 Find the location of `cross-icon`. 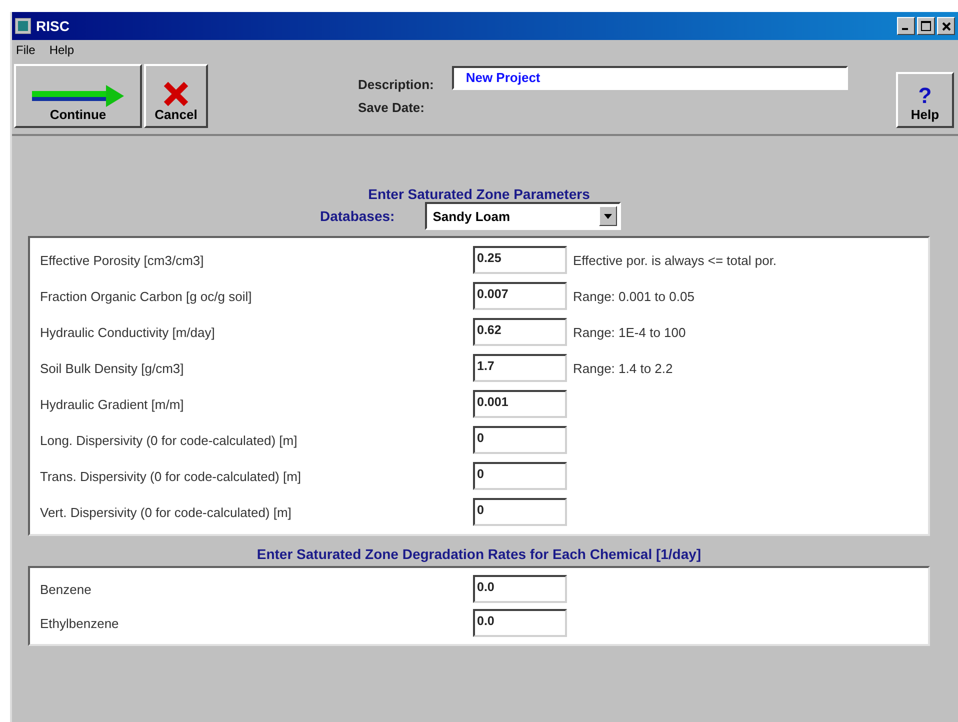

cross-icon is located at coordinates (176, 94).